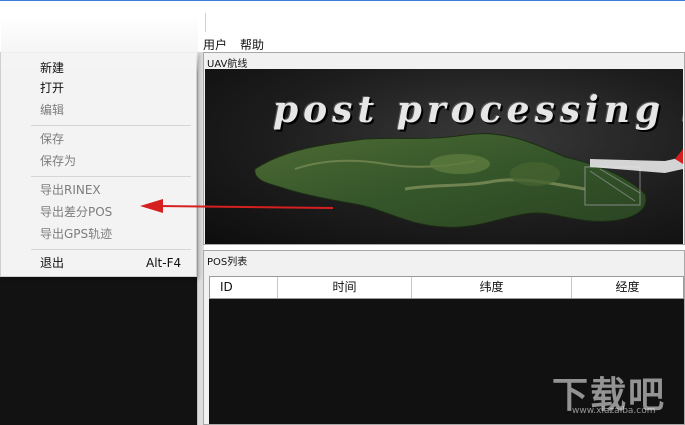  I want to click on annotation-arrow-layer, so click(237, 206).